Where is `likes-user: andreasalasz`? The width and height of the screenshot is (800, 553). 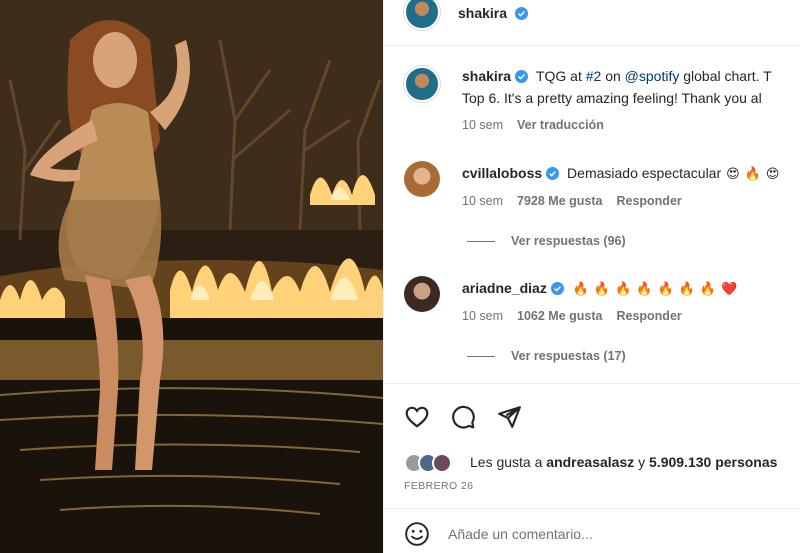 likes-user: andreasalasz is located at coordinates (590, 462).